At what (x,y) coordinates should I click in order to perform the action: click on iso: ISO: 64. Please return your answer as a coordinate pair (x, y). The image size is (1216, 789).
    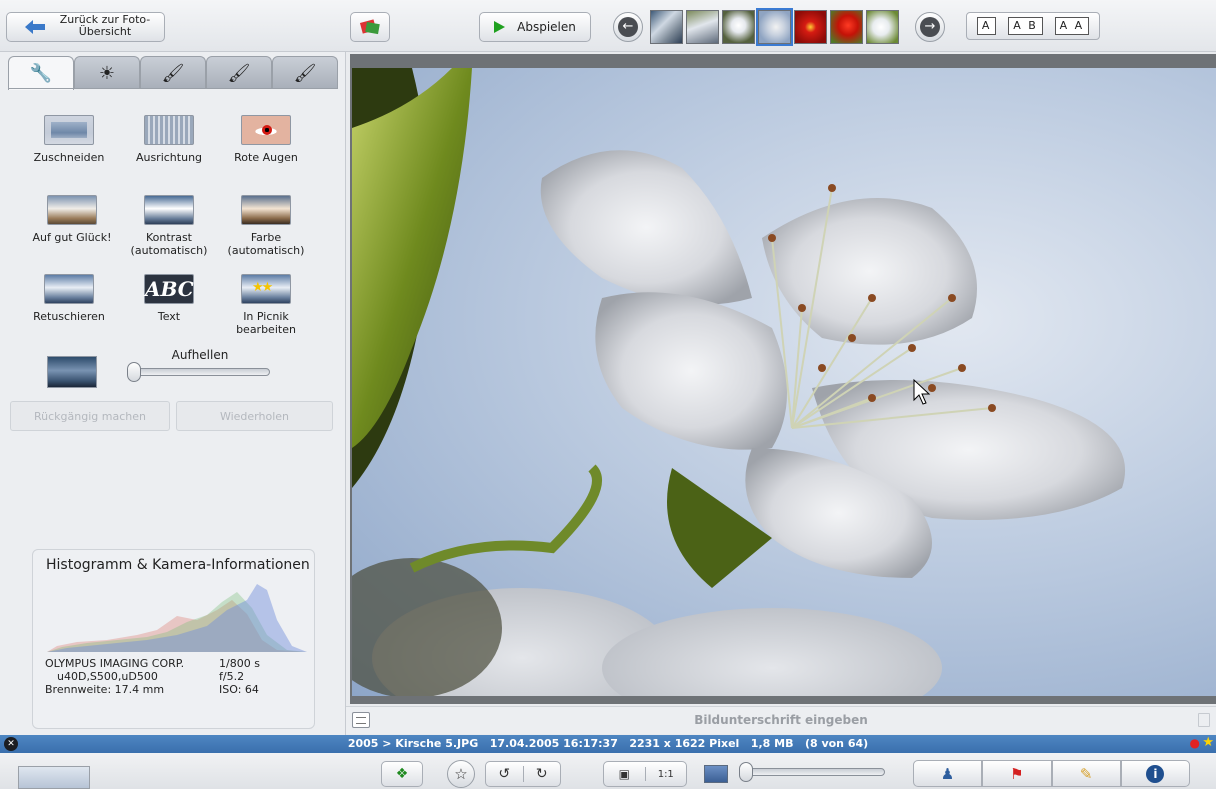
    Looking at the image, I should click on (239, 689).